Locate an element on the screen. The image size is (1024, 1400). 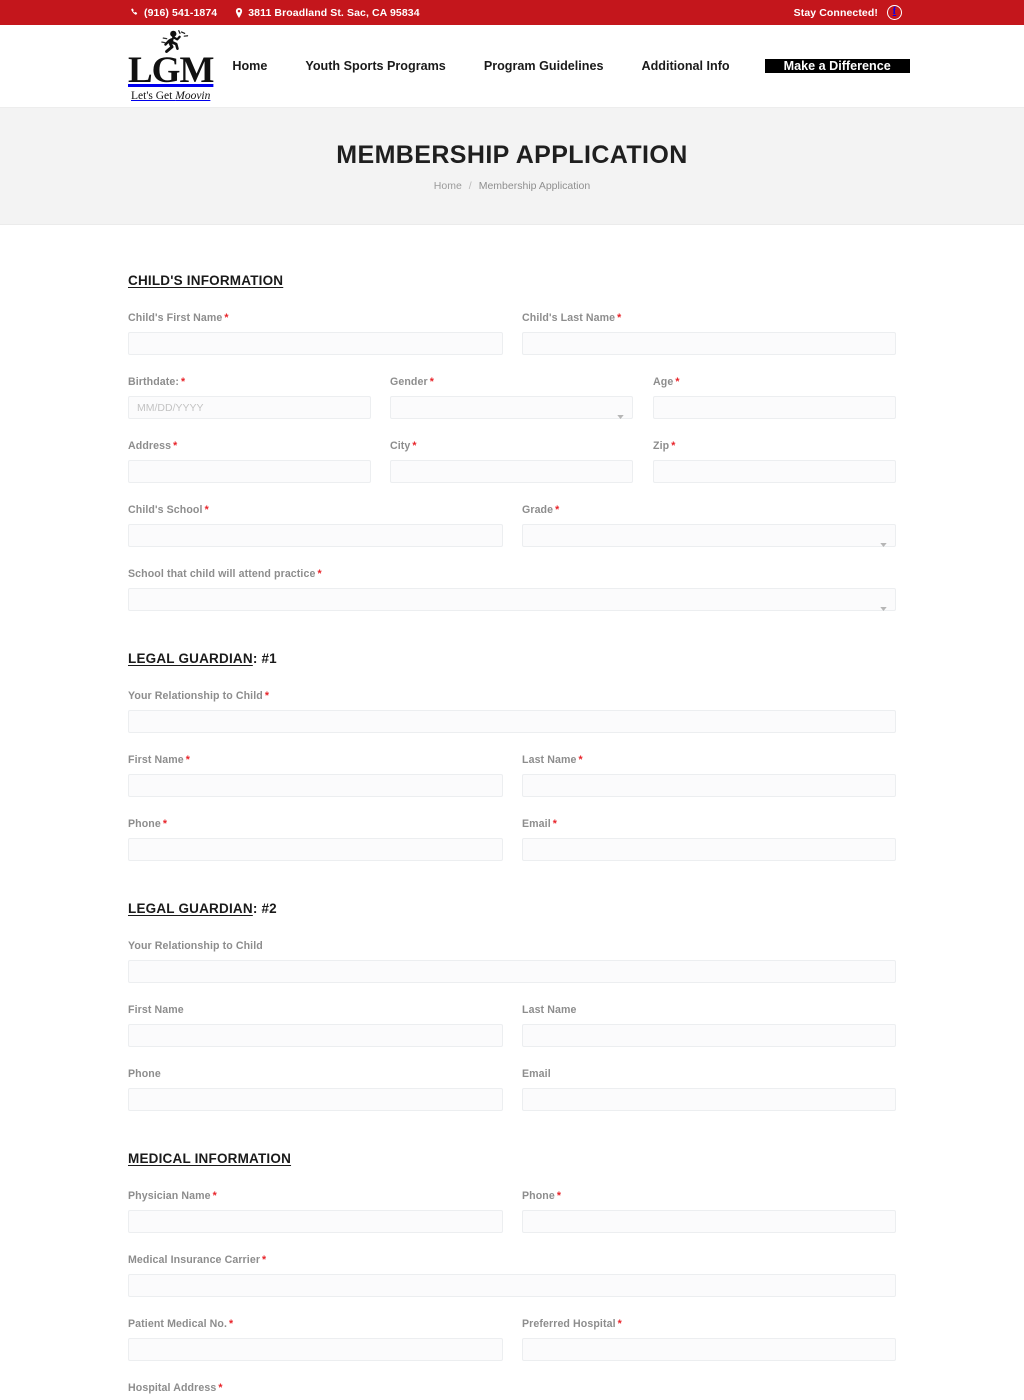
logo-wordmark: LGM is located at coordinates (171, 71).